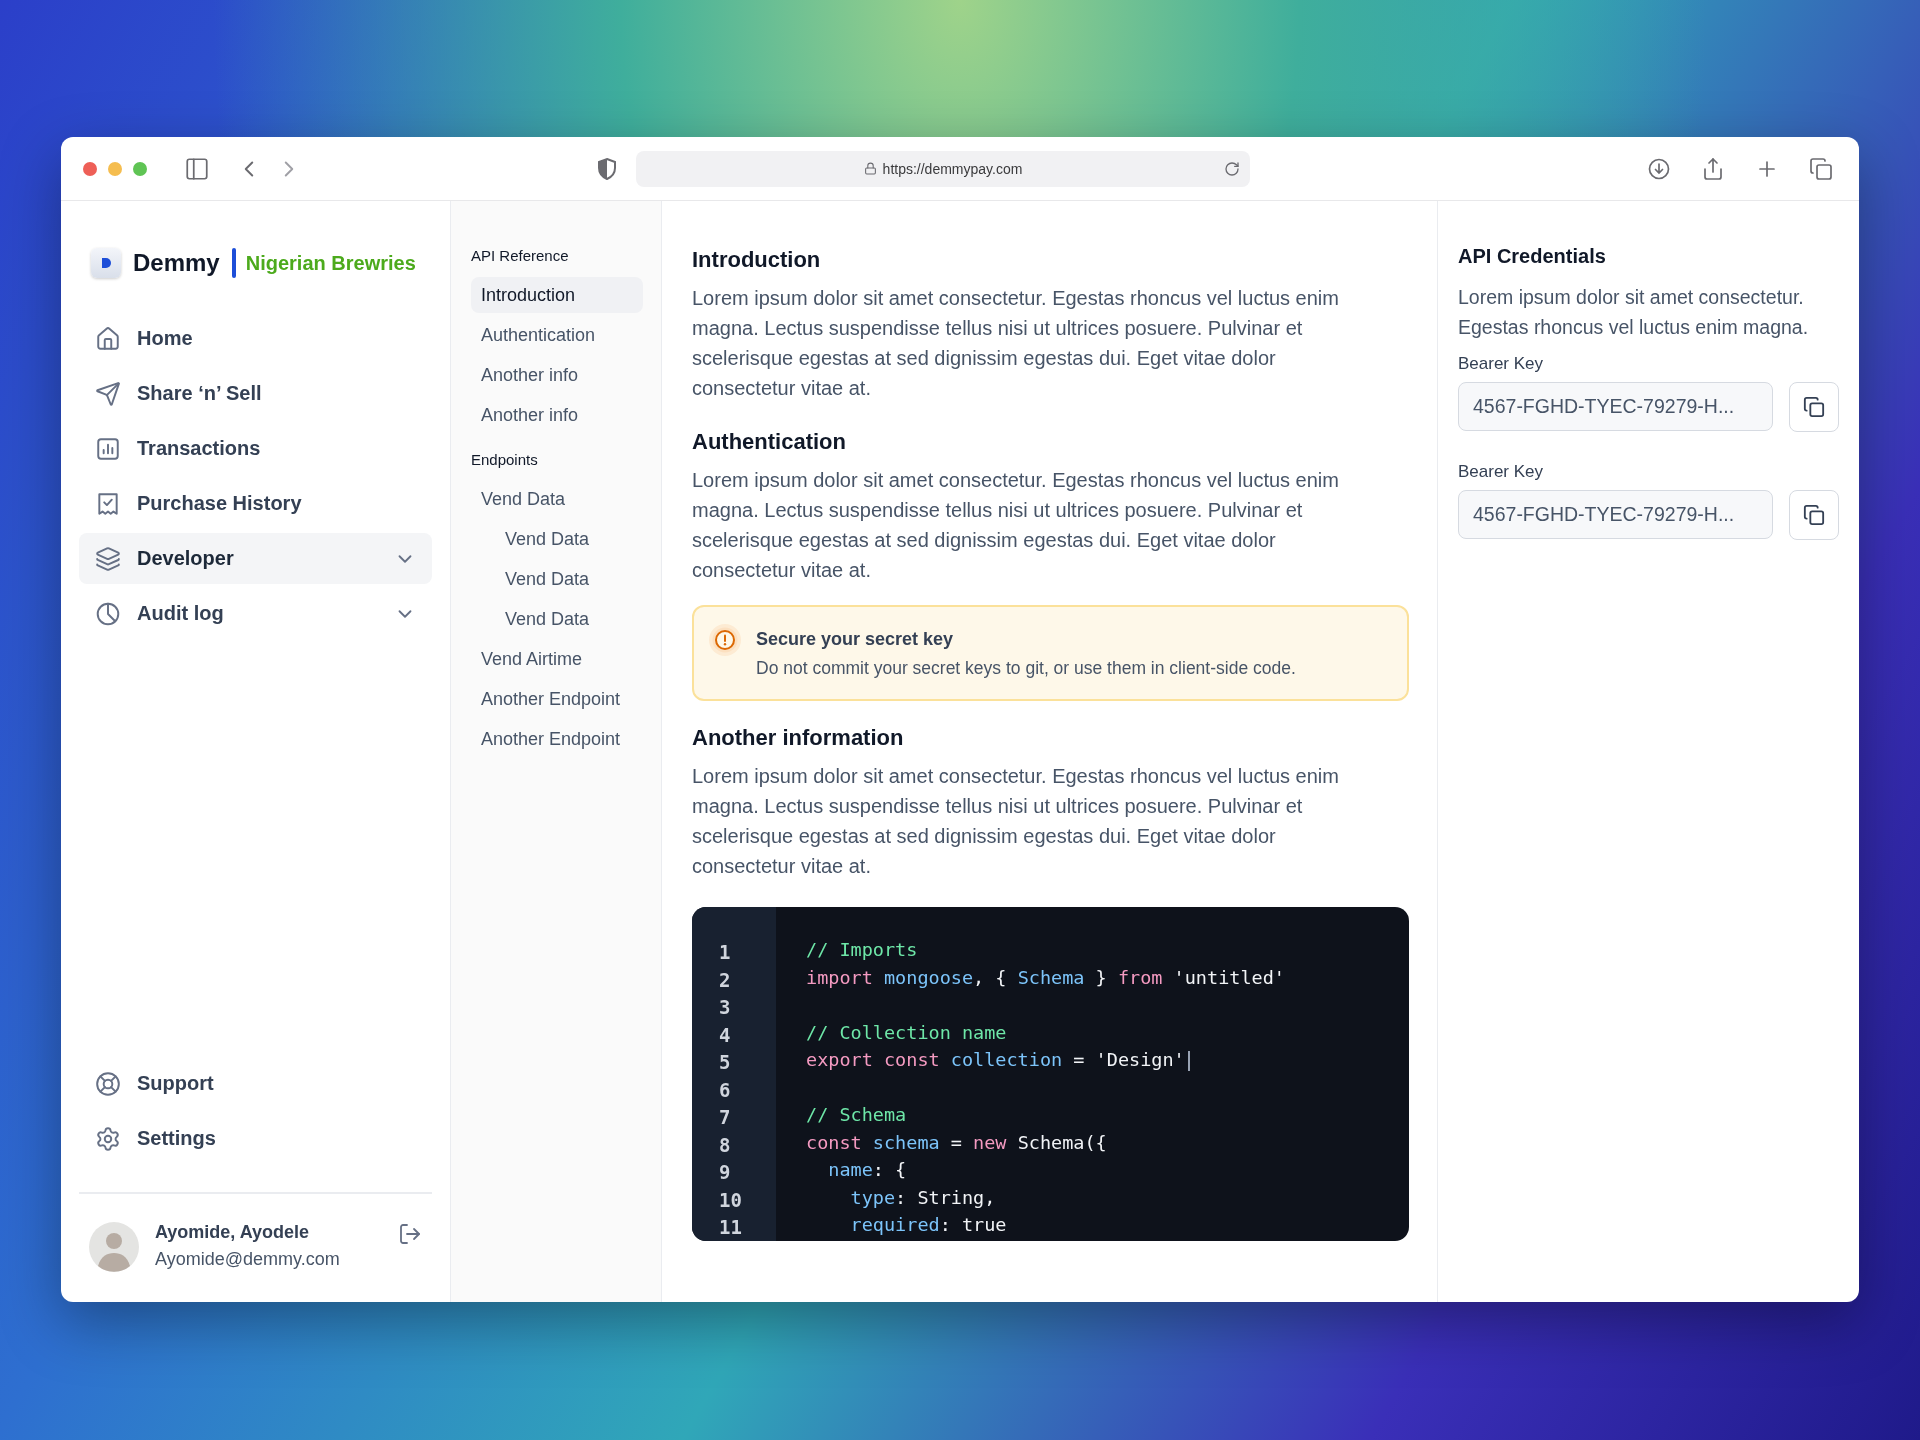 Image resolution: width=1920 pixels, height=1440 pixels. I want to click on nav-item: Developer, so click(255, 558).